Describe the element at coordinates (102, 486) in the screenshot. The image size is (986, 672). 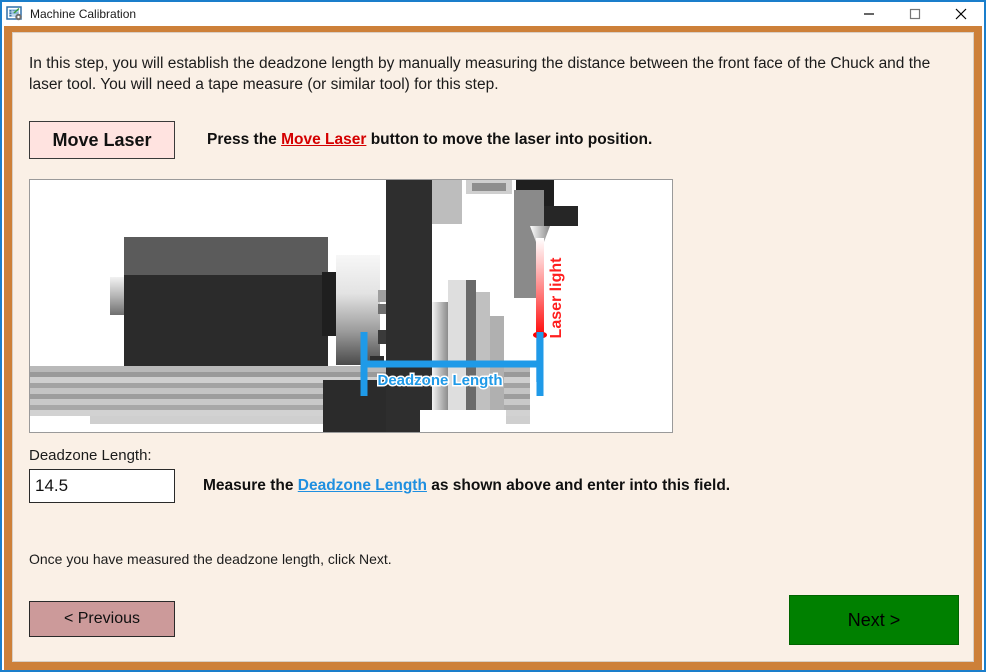
I see `deadzone-length-input` at that location.